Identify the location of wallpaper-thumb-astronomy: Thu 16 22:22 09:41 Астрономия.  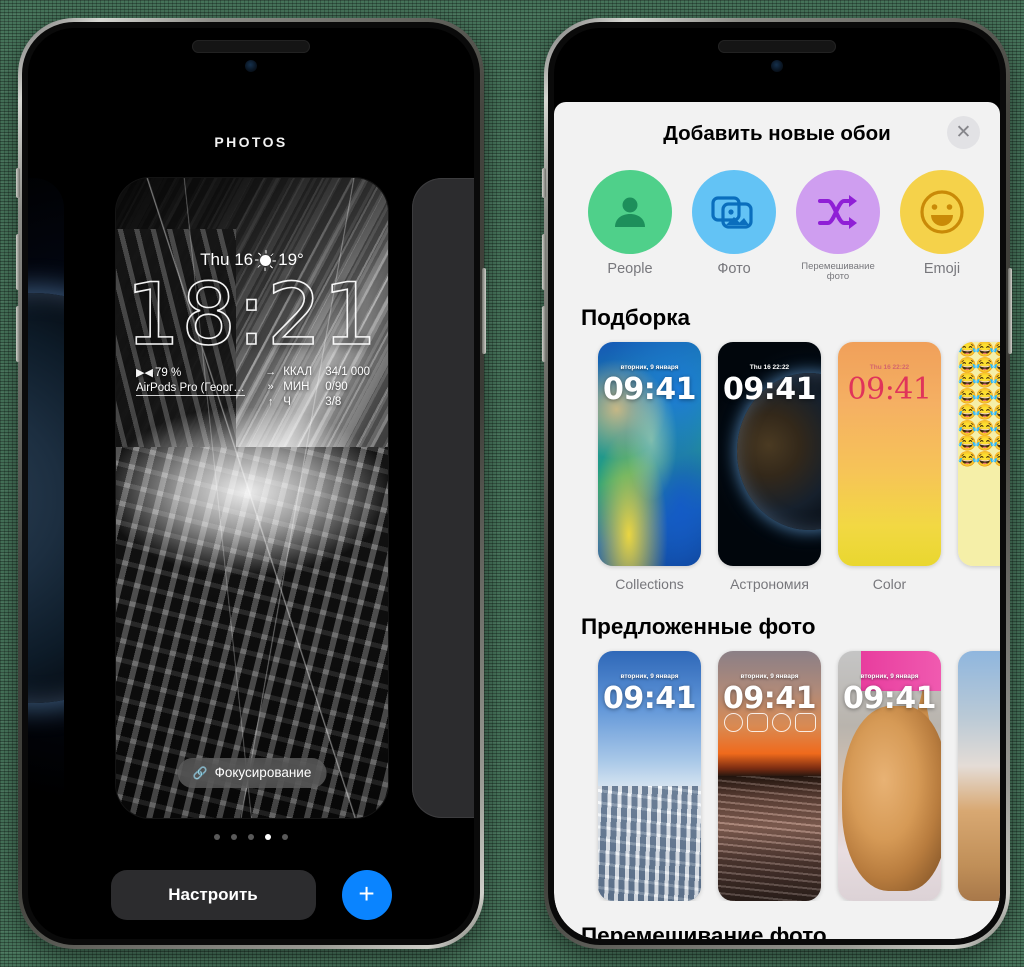
(769, 466).